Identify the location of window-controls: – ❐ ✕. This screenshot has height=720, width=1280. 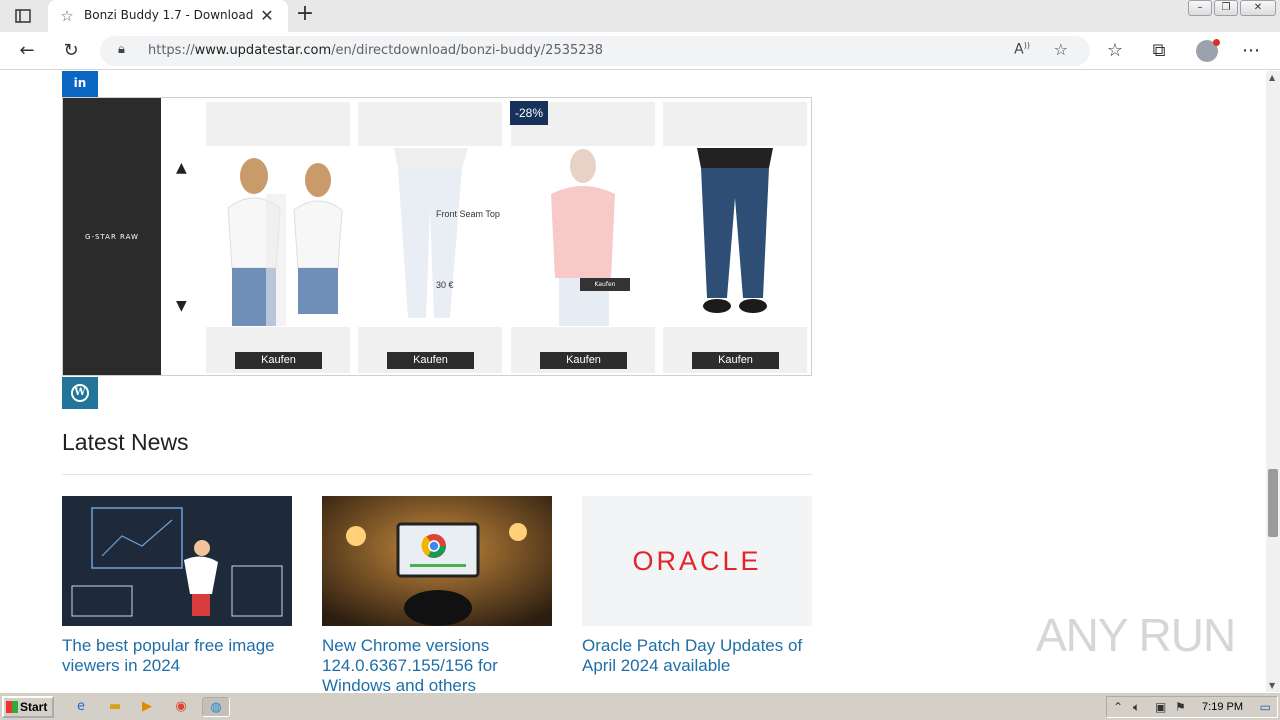
(1232, 9).